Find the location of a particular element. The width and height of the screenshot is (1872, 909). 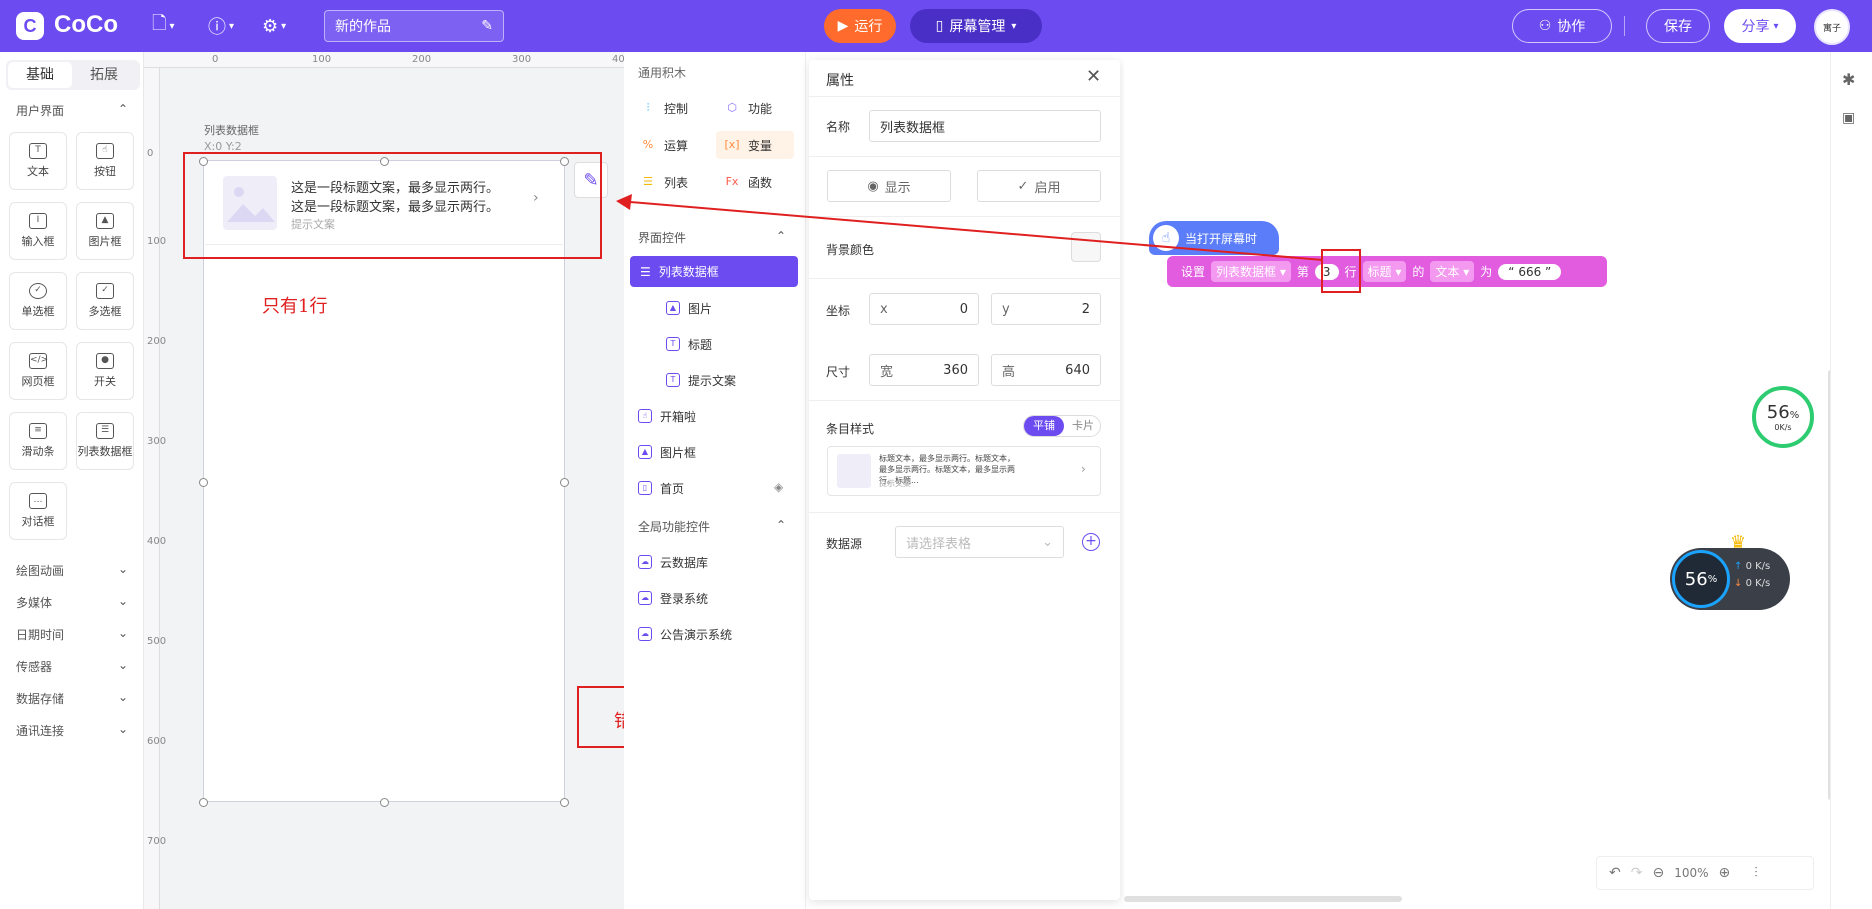

crown-icon: ♛ is located at coordinates (1738, 542).